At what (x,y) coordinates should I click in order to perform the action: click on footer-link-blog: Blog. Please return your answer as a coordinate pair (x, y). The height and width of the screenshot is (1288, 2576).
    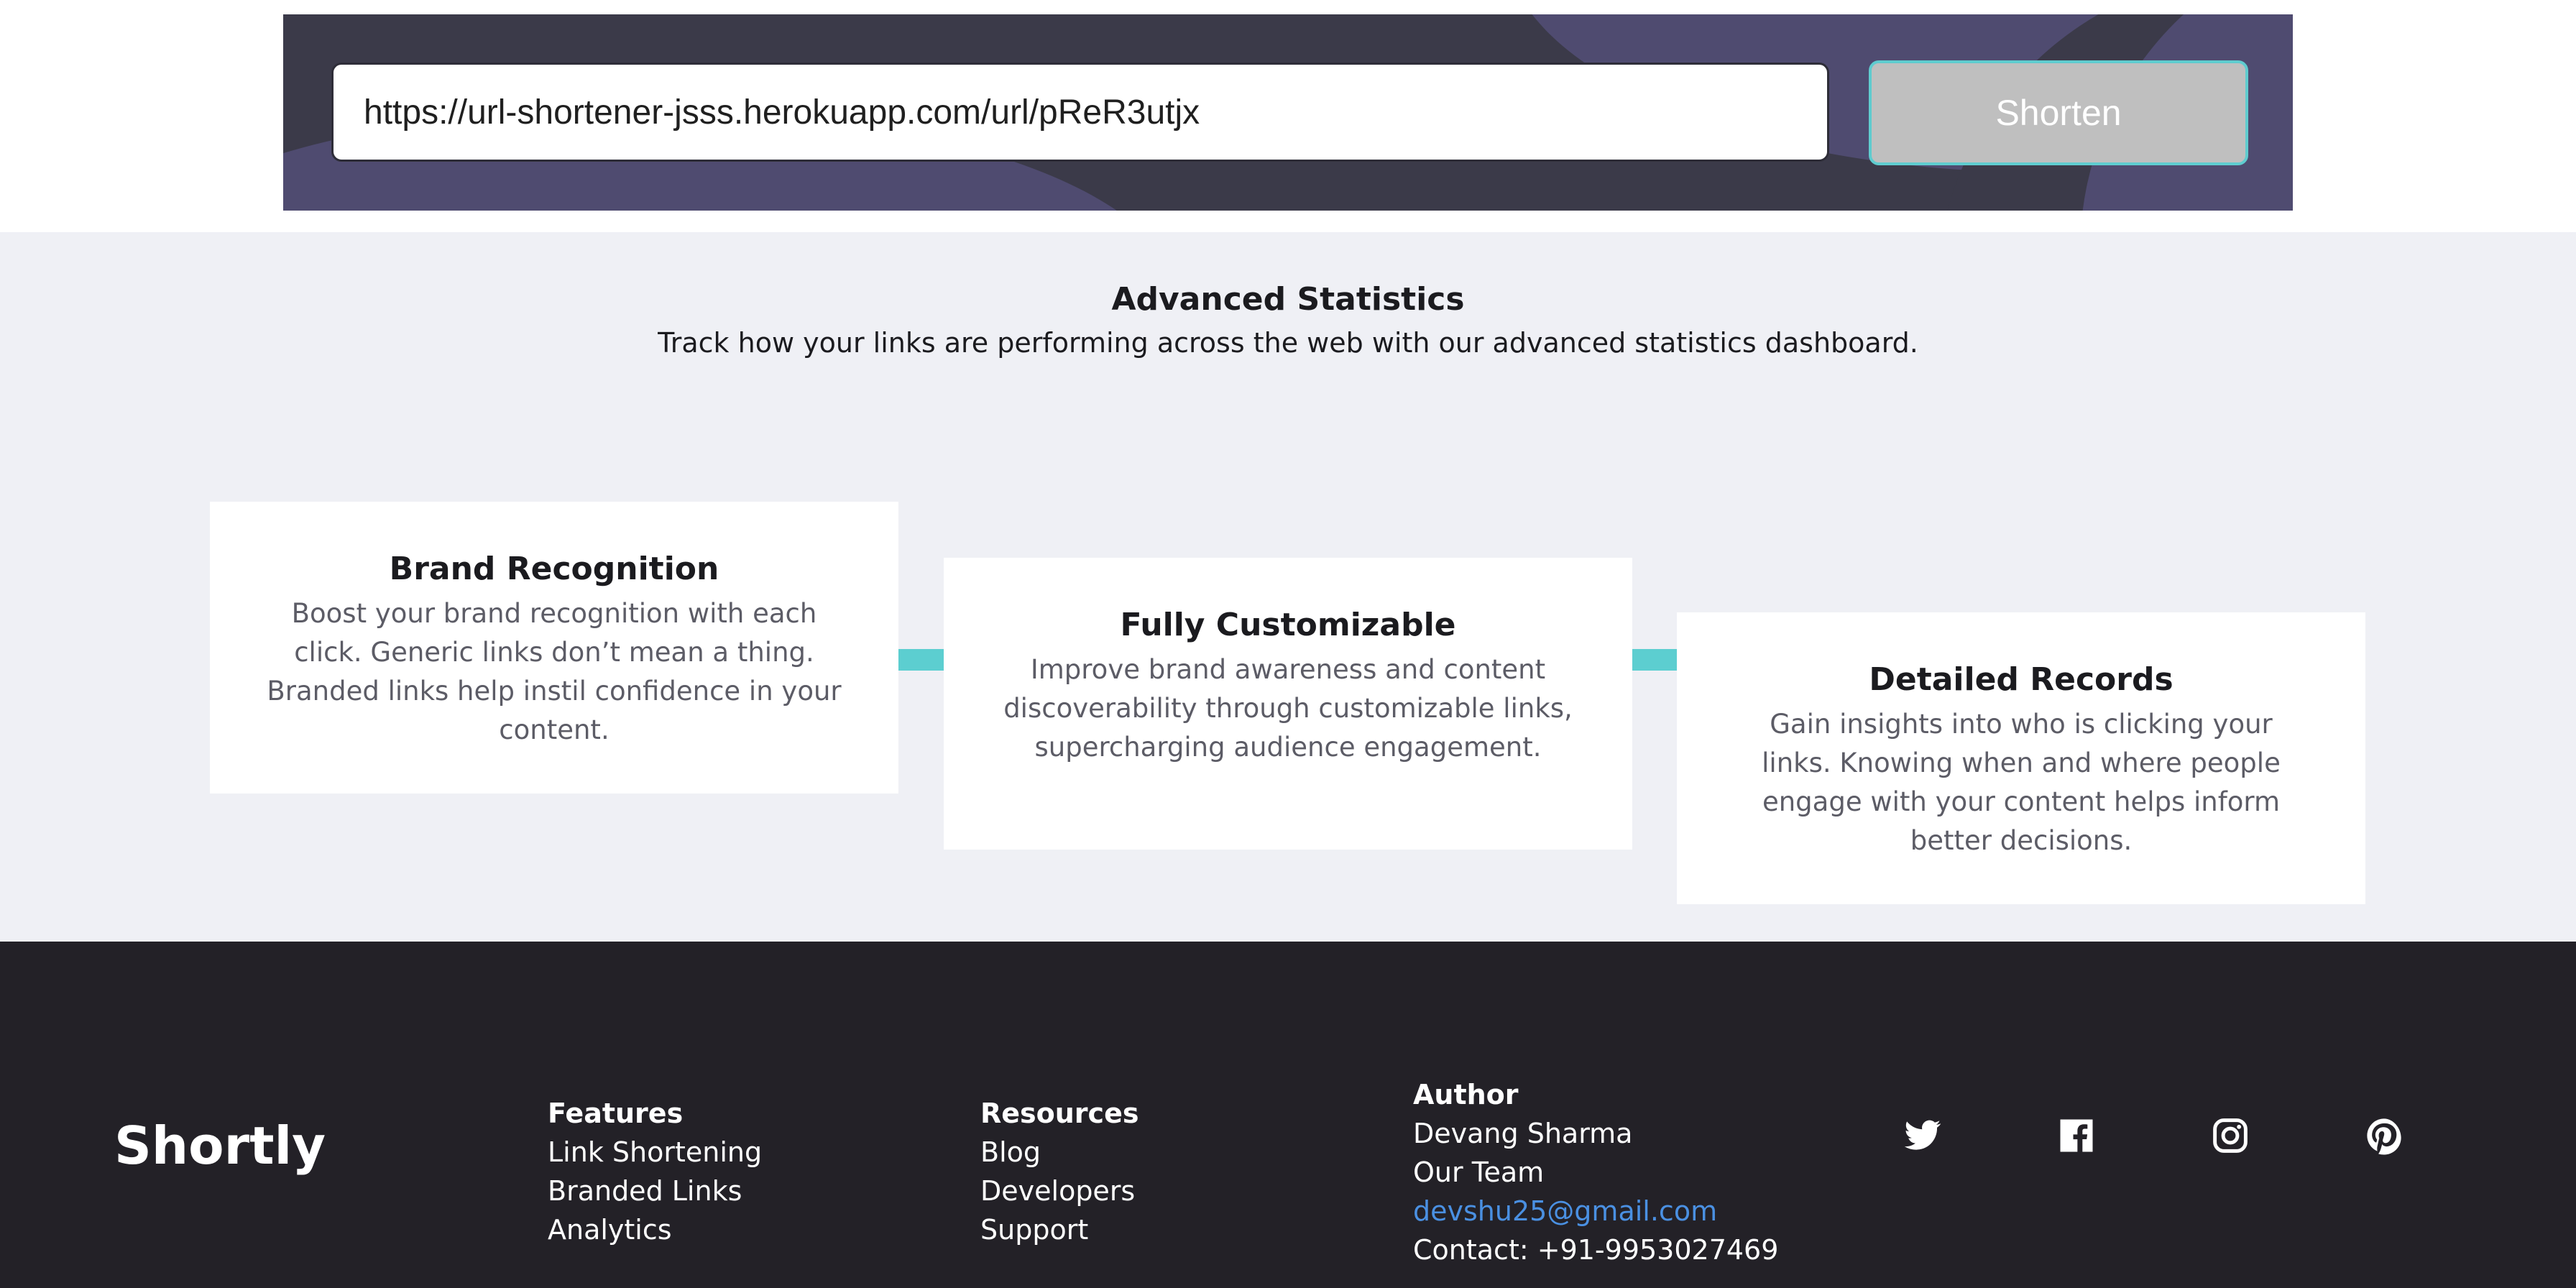
    Looking at the image, I should click on (1059, 1152).